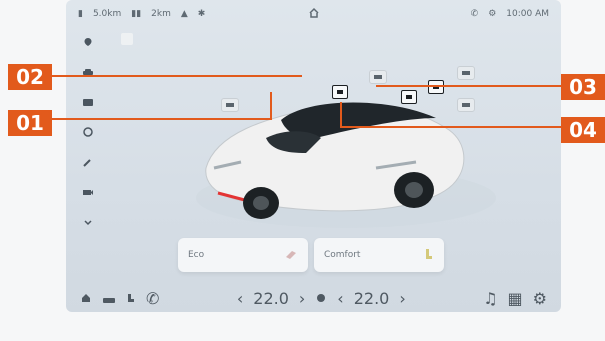 Image resolution: width=605 pixels, height=341 pixels. Describe the element at coordinates (342, 255) in the screenshot. I see `mode-card-right-label: Comfort` at that location.